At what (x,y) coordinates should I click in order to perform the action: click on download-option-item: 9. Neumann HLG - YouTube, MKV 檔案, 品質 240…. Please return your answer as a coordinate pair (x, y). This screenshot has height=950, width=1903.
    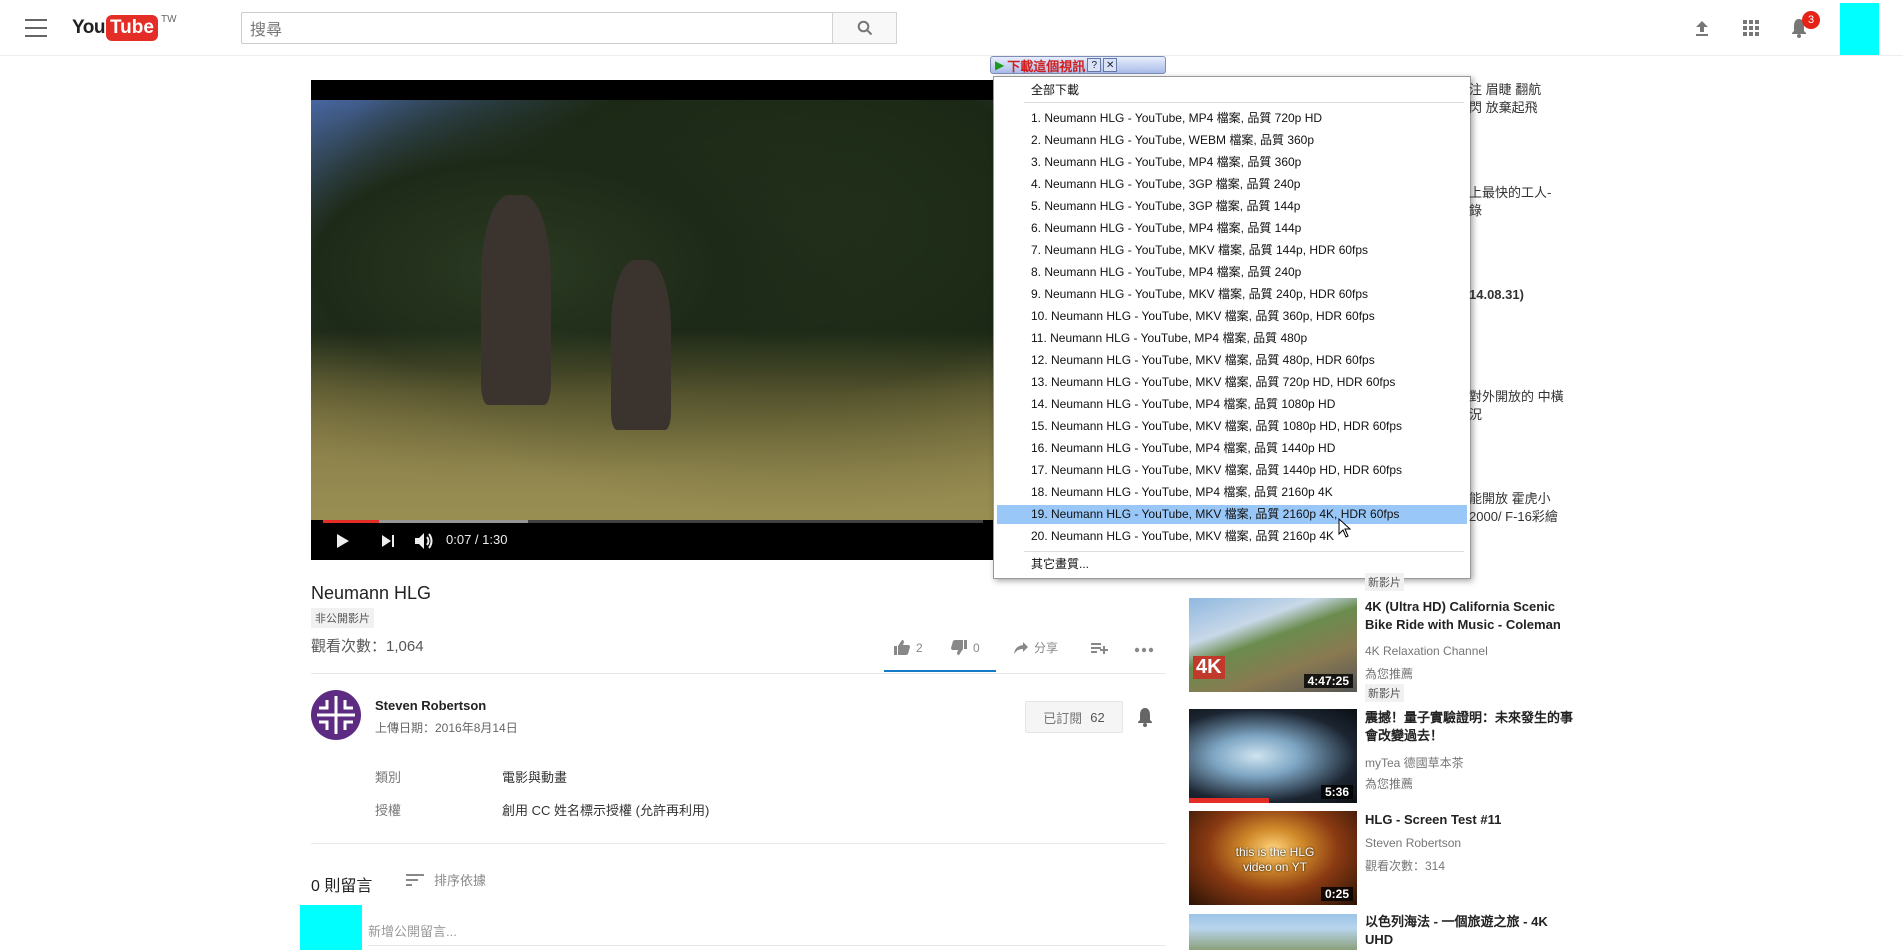
    Looking at the image, I should click on (1232, 294).